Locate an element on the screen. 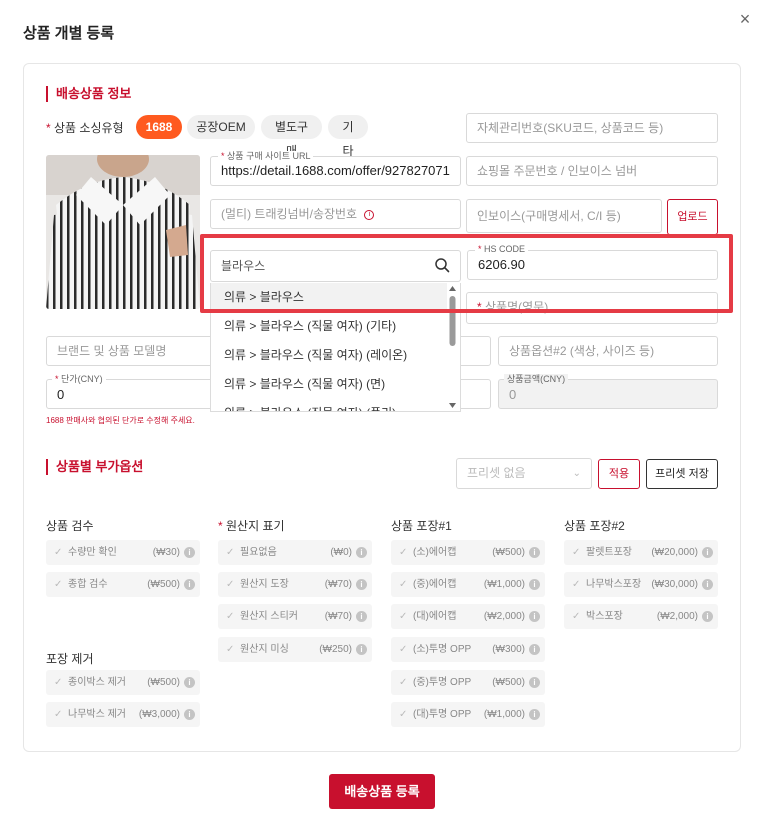  option-origin-stamp: ✓ 원산지 도장 (₩70) i is located at coordinates (295, 584).